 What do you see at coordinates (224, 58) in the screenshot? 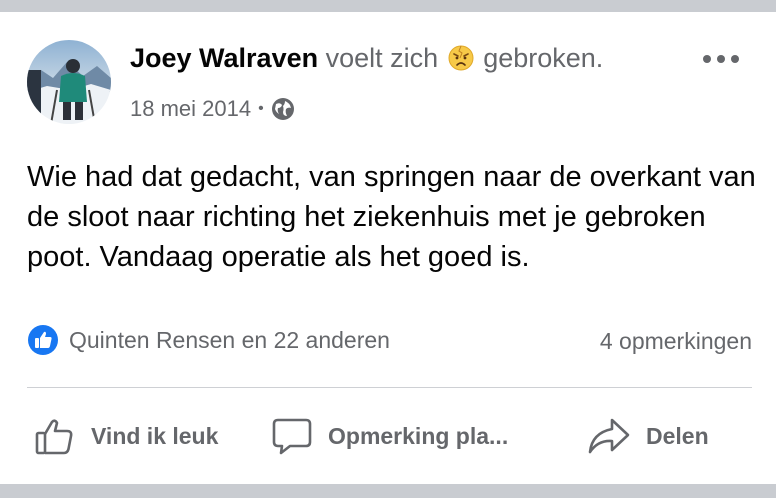
I see `author-name: Joey Walraven` at bounding box center [224, 58].